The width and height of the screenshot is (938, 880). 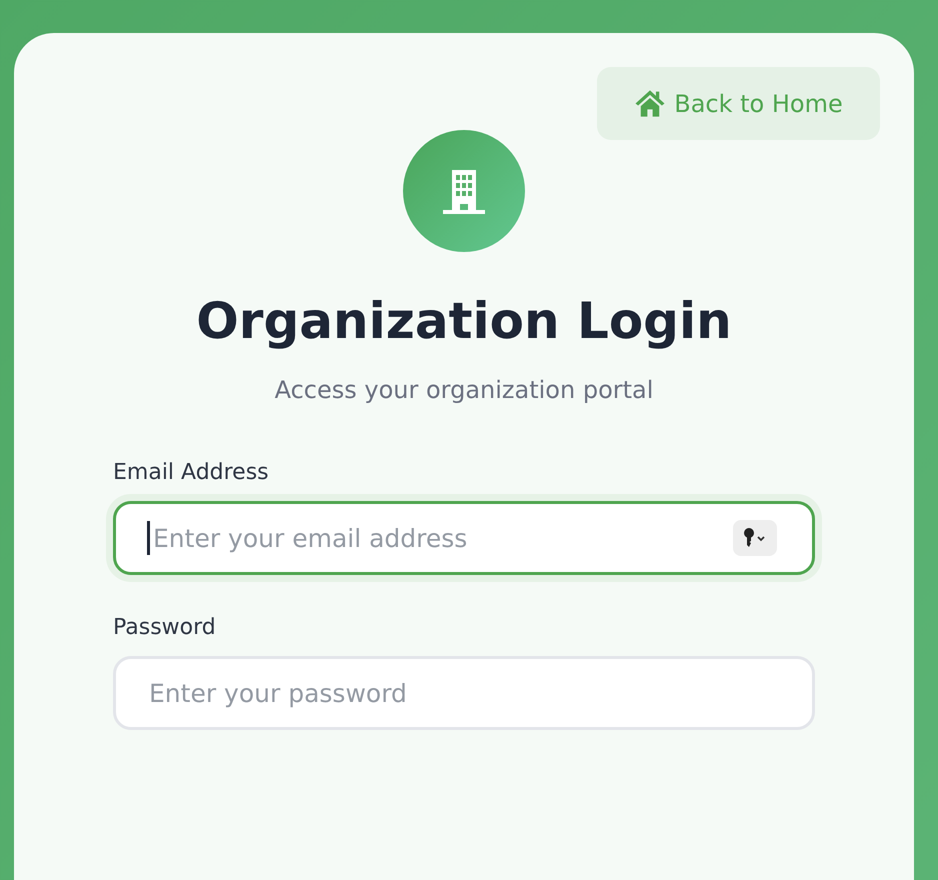 What do you see at coordinates (191, 472) in the screenshot?
I see `field-label: Email Address` at bounding box center [191, 472].